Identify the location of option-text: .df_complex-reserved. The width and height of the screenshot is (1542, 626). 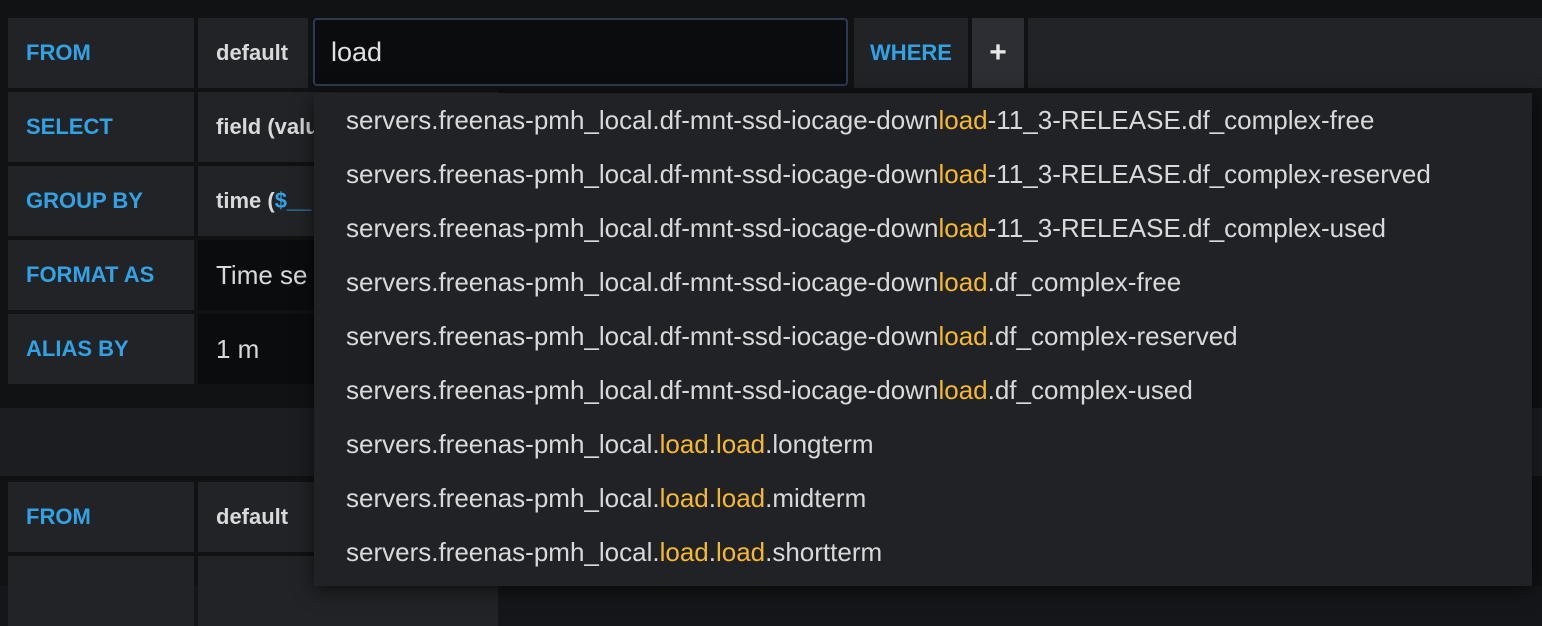
(1112, 335).